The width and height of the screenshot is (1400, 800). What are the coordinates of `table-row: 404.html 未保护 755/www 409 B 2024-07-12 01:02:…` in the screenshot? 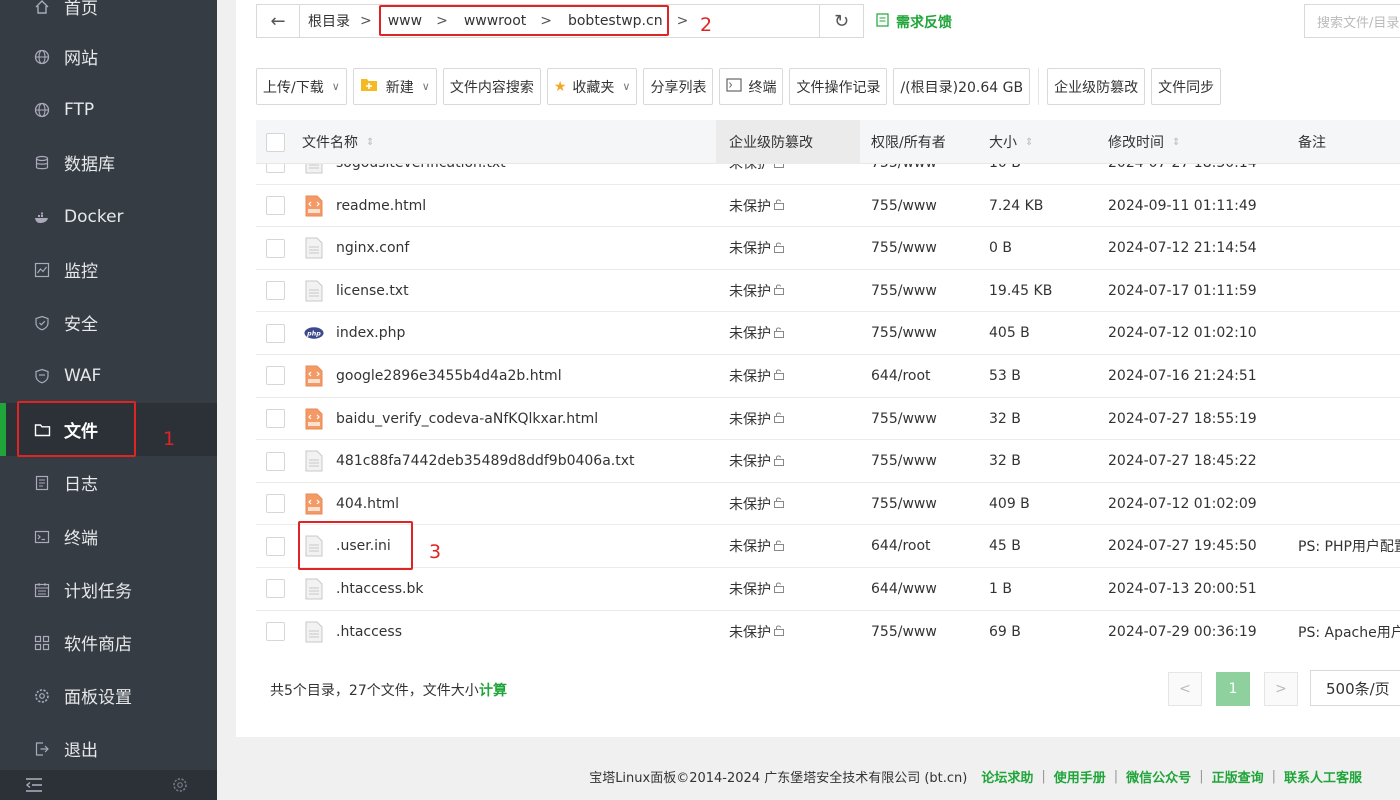 It's located at (828, 504).